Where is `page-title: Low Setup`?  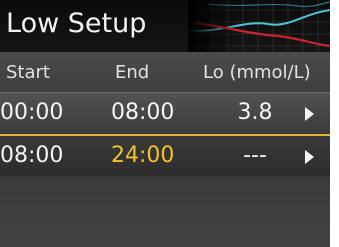 page-title: Low Setup is located at coordinates (76, 23).